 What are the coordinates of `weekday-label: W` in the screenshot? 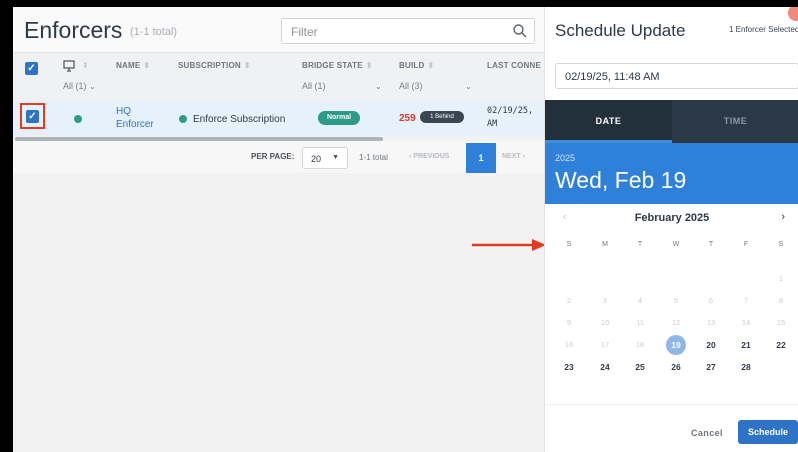 It's located at (676, 244).